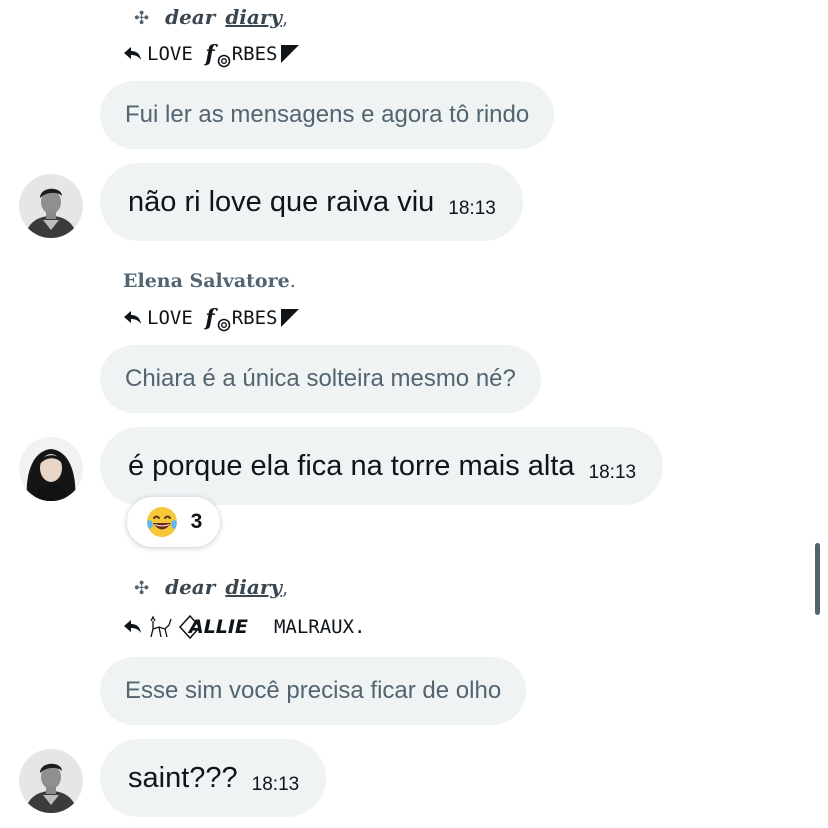  What do you see at coordinates (351, 465) in the screenshot?
I see `message-text: é porque ela fica na torre mais alta` at bounding box center [351, 465].